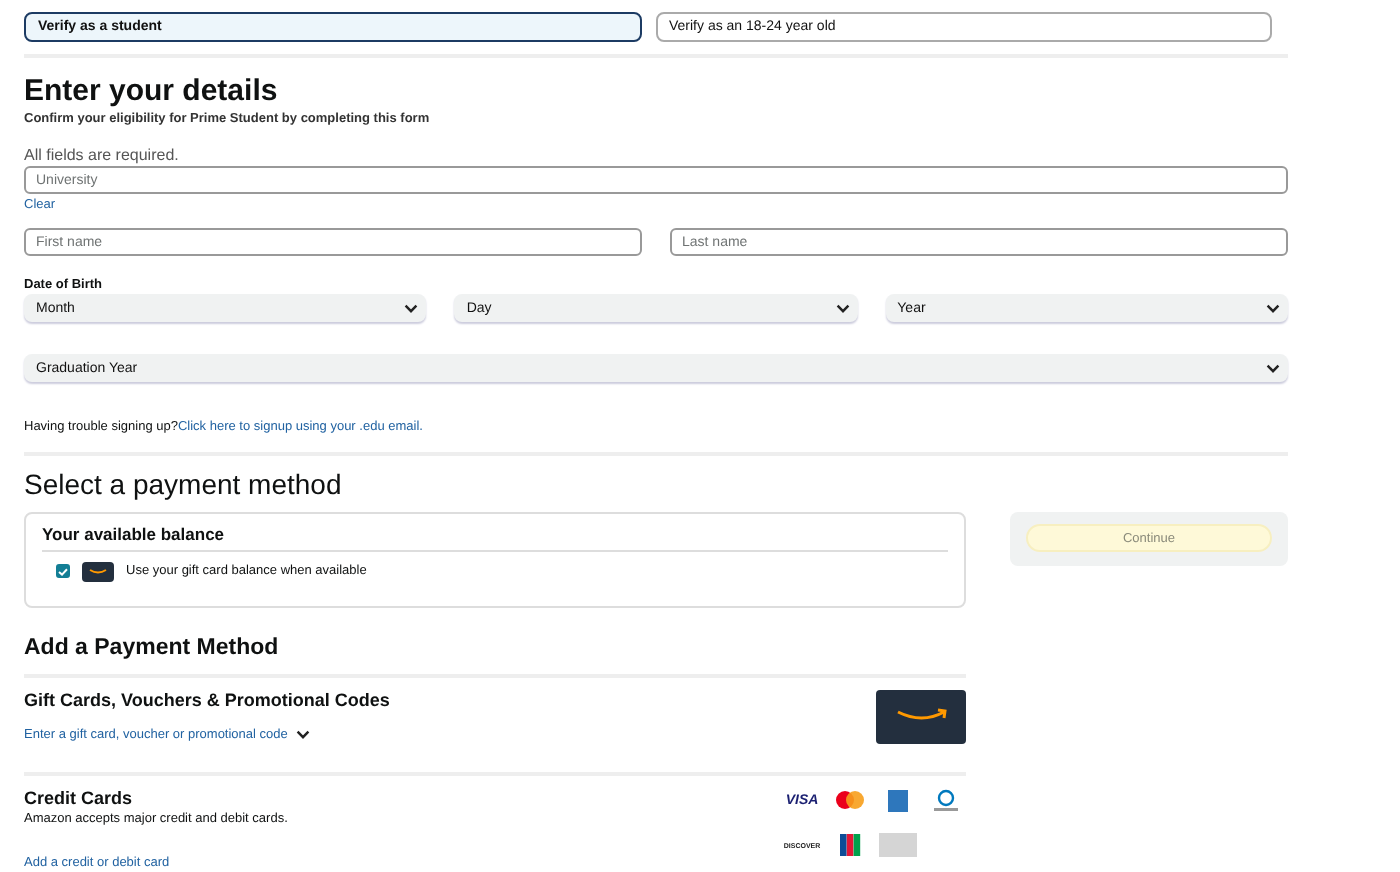 The width and height of the screenshot is (1400, 872). What do you see at coordinates (495, 537) in the screenshot?
I see `balance-title: Your available balance` at bounding box center [495, 537].